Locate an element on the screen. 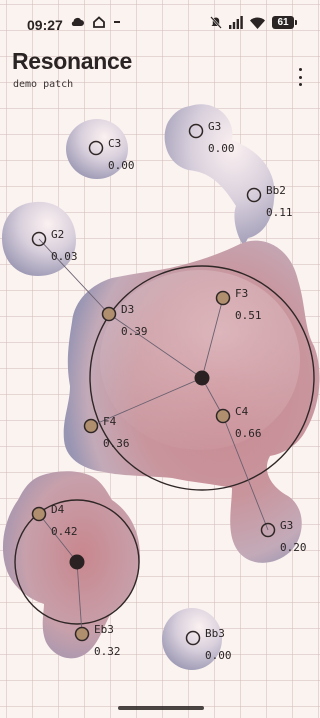 This screenshot has width=320, height=718. resonator-center-main is located at coordinates (202, 378).